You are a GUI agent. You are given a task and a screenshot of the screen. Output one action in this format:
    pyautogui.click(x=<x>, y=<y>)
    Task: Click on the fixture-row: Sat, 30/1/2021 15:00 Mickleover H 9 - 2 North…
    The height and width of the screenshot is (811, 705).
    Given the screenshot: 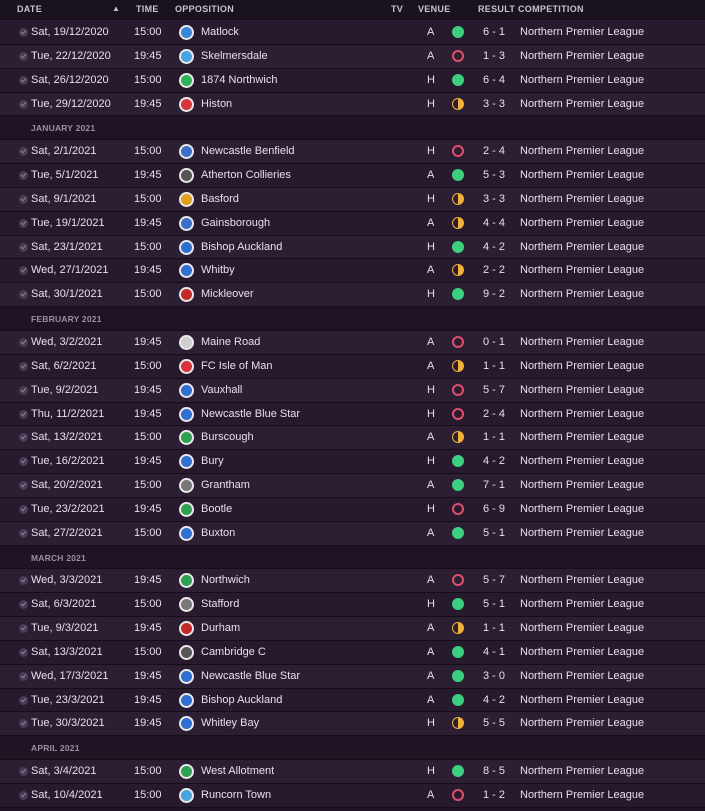 What is the action you would take?
    pyautogui.click(x=352, y=295)
    